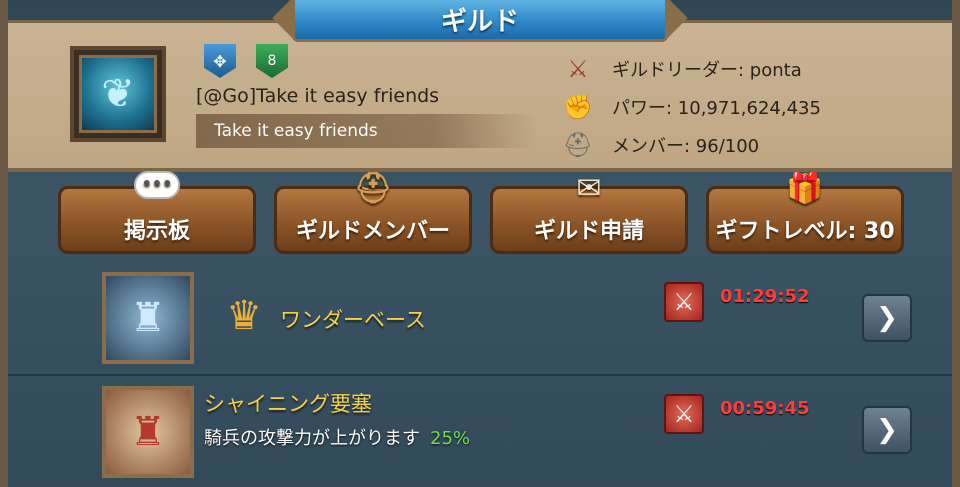 Image resolution: width=960 pixels, height=487 pixels. What do you see at coordinates (353, 320) in the screenshot?
I see `wonder-title: ワンダーベース` at bounding box center [353, 320].